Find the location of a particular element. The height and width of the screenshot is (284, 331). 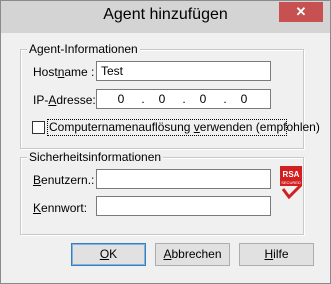

password-field is located at coordinates (183, 206).